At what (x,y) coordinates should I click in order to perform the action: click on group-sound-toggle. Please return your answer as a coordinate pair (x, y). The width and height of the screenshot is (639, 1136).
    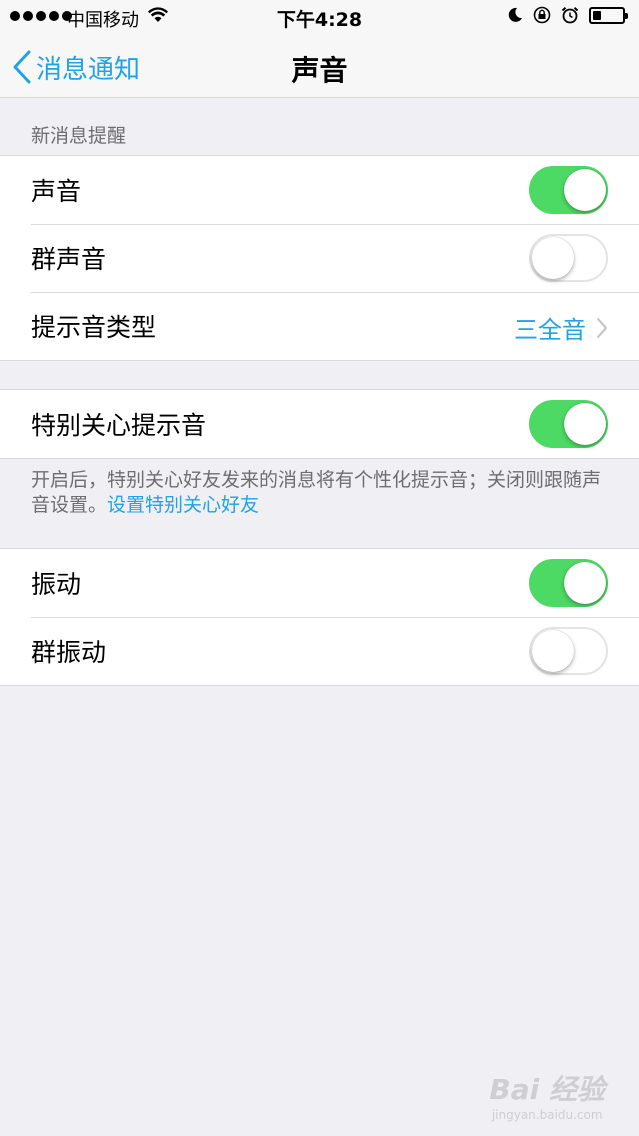
    Looking at the image, I should click on (568, 258).